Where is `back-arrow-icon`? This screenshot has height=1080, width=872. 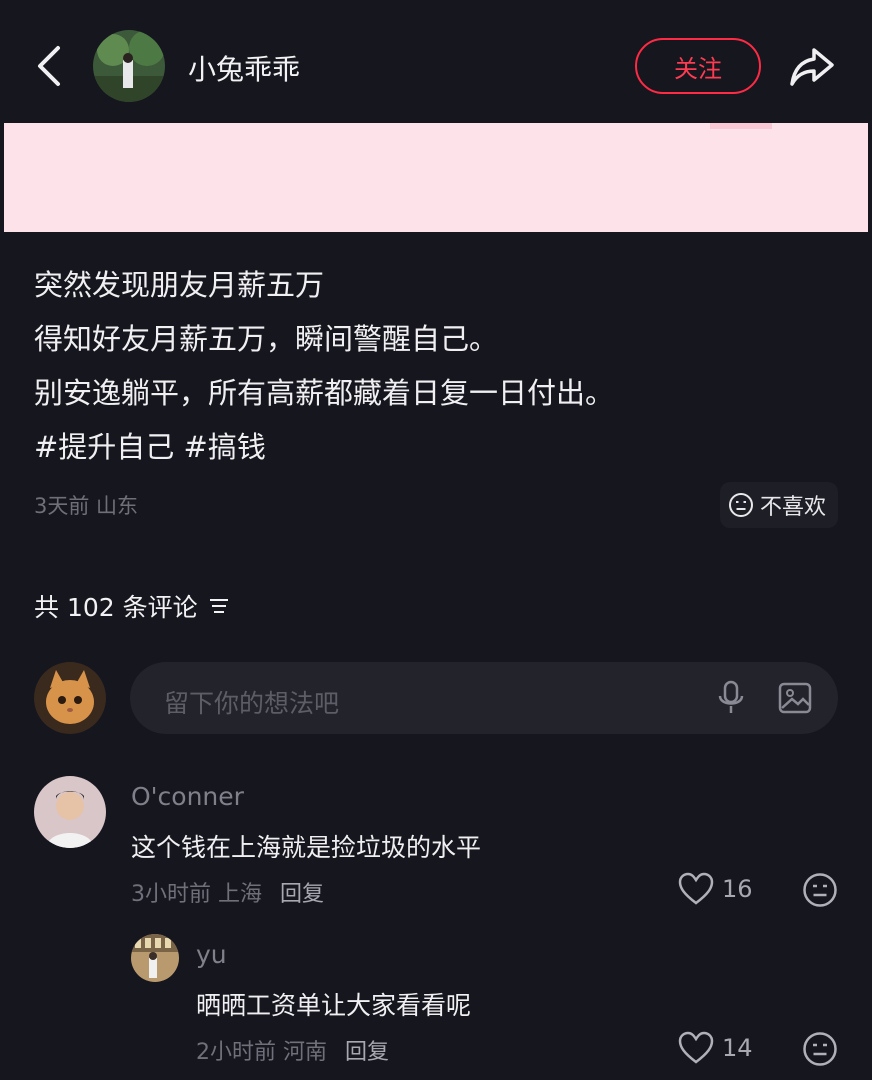 back-arrow-icon is located at coordinates (50, 66).